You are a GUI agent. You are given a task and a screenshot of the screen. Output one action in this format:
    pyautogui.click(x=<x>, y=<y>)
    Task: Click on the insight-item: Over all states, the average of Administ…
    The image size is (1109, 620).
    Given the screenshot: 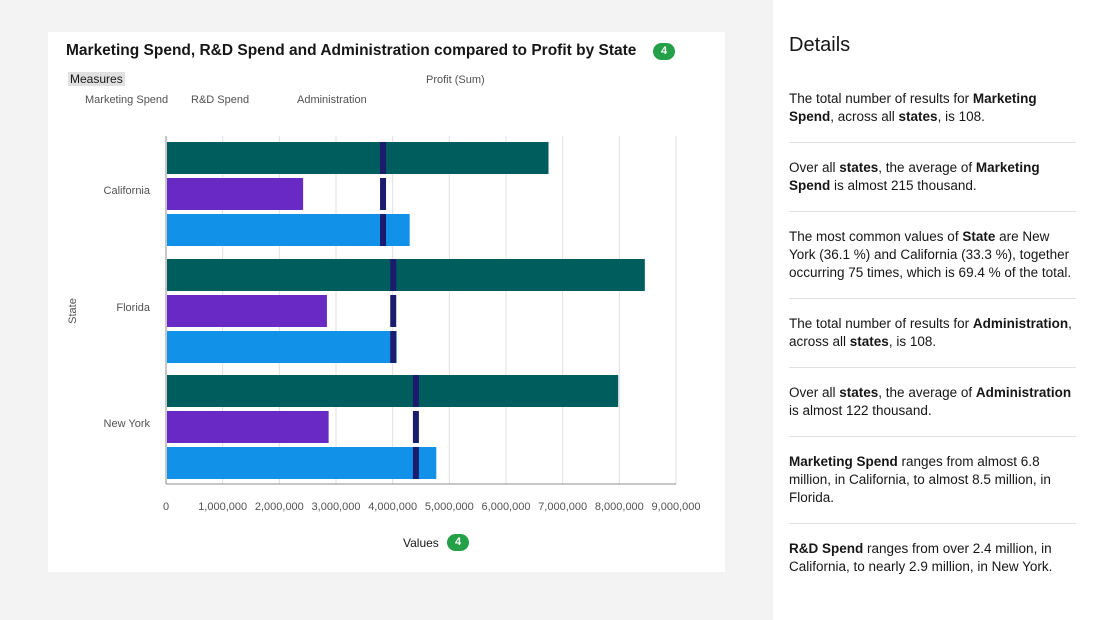 What is the action you would take?
    pyautogui.click(x=932, y=402)
    